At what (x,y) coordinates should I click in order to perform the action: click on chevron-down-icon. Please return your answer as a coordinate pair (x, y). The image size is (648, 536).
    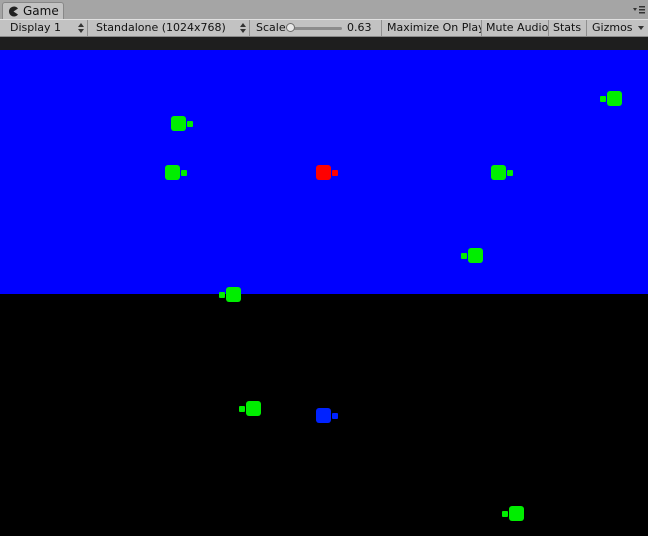
    Looking at the image, I should click on (641, 28).